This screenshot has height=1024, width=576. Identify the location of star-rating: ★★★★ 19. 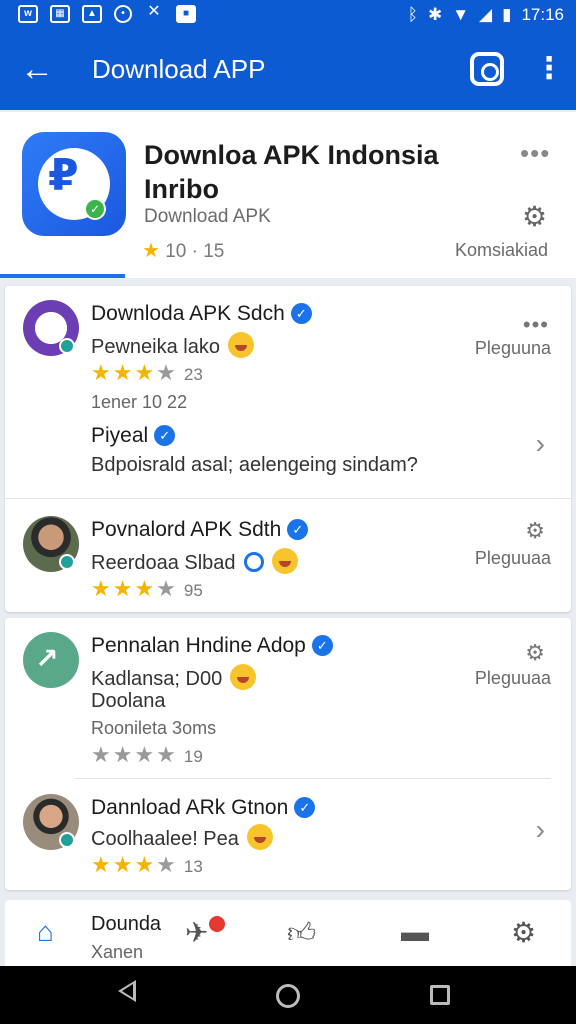
(147, 755).